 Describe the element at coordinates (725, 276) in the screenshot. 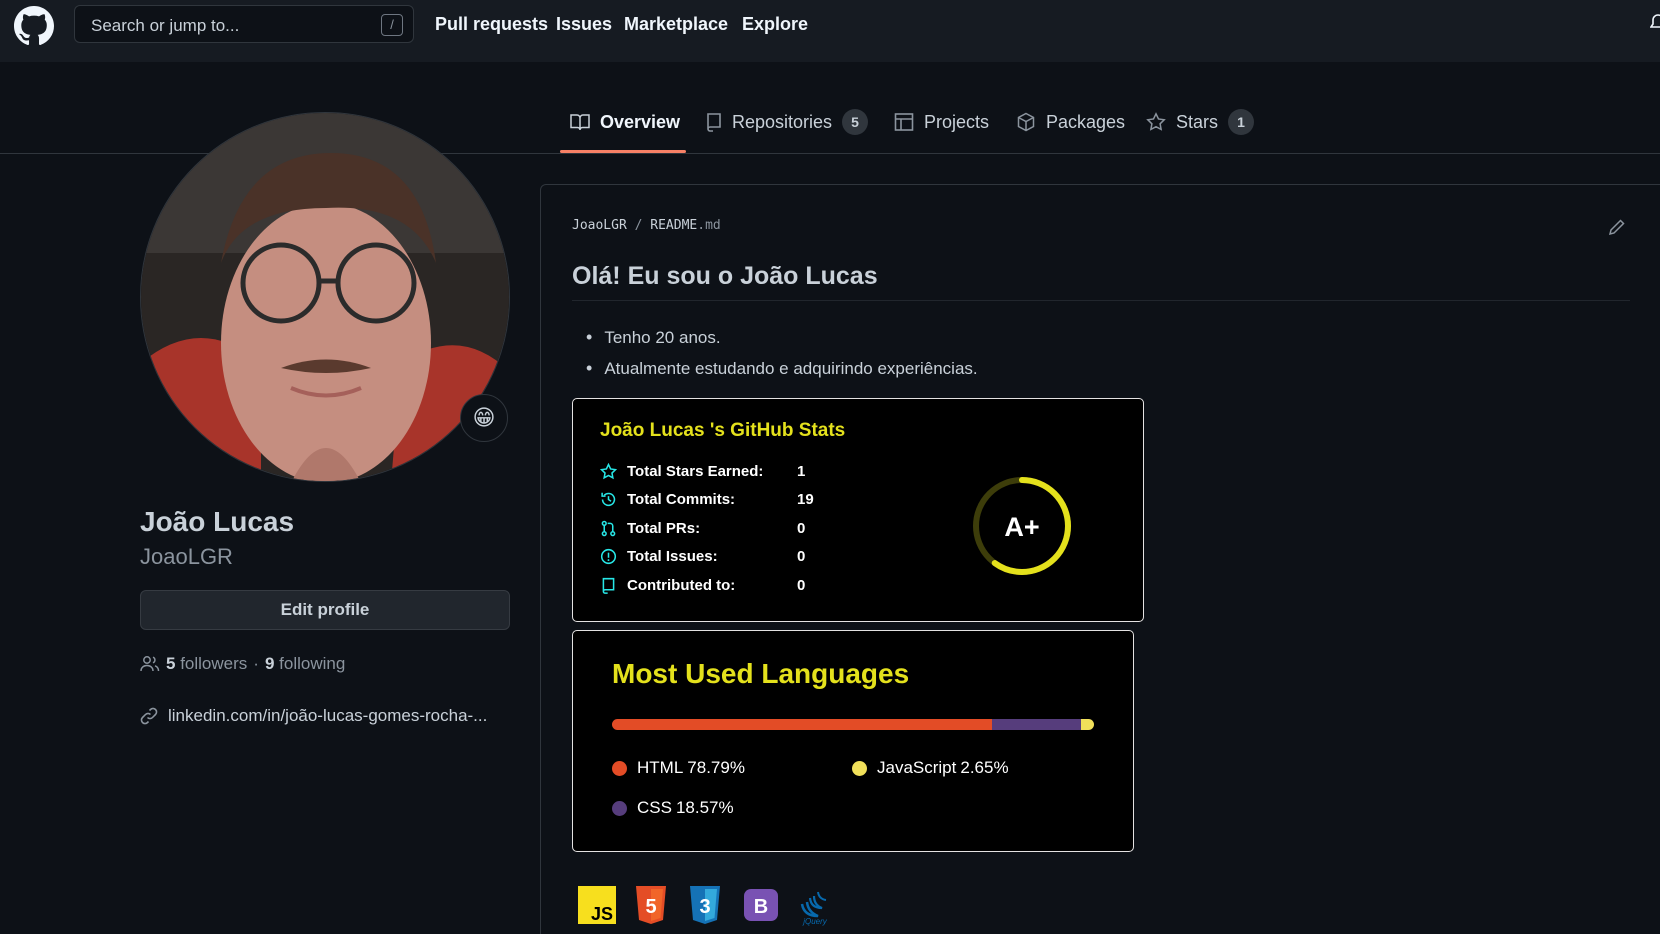

I see `readme-heading: Olá! Eu sou o João Lucas` at that location.